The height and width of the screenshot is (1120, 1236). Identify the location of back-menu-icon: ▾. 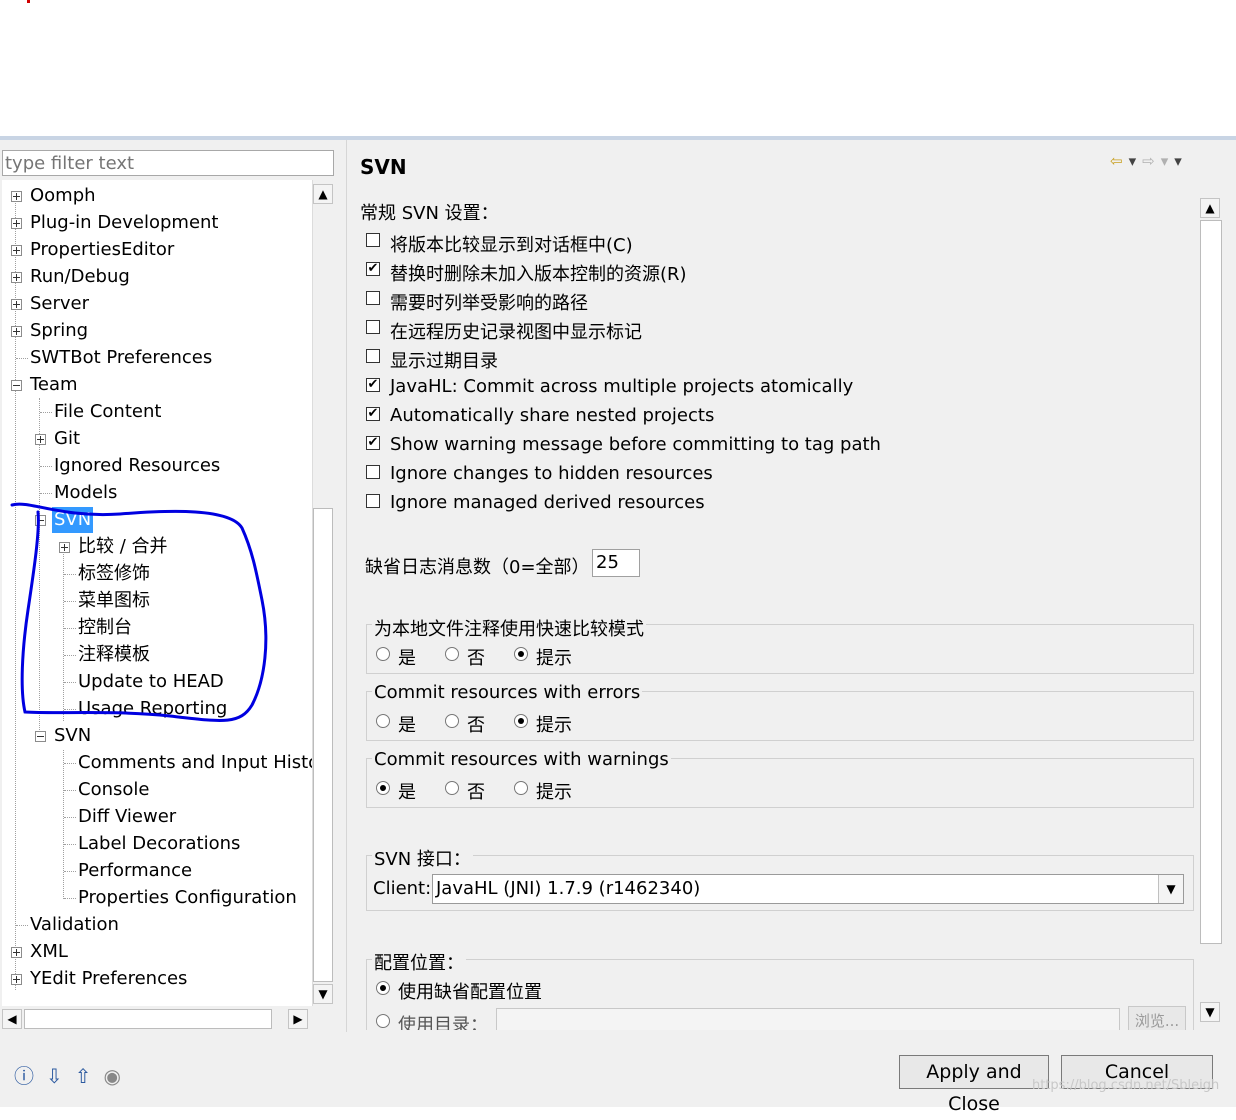
(1136, 161).